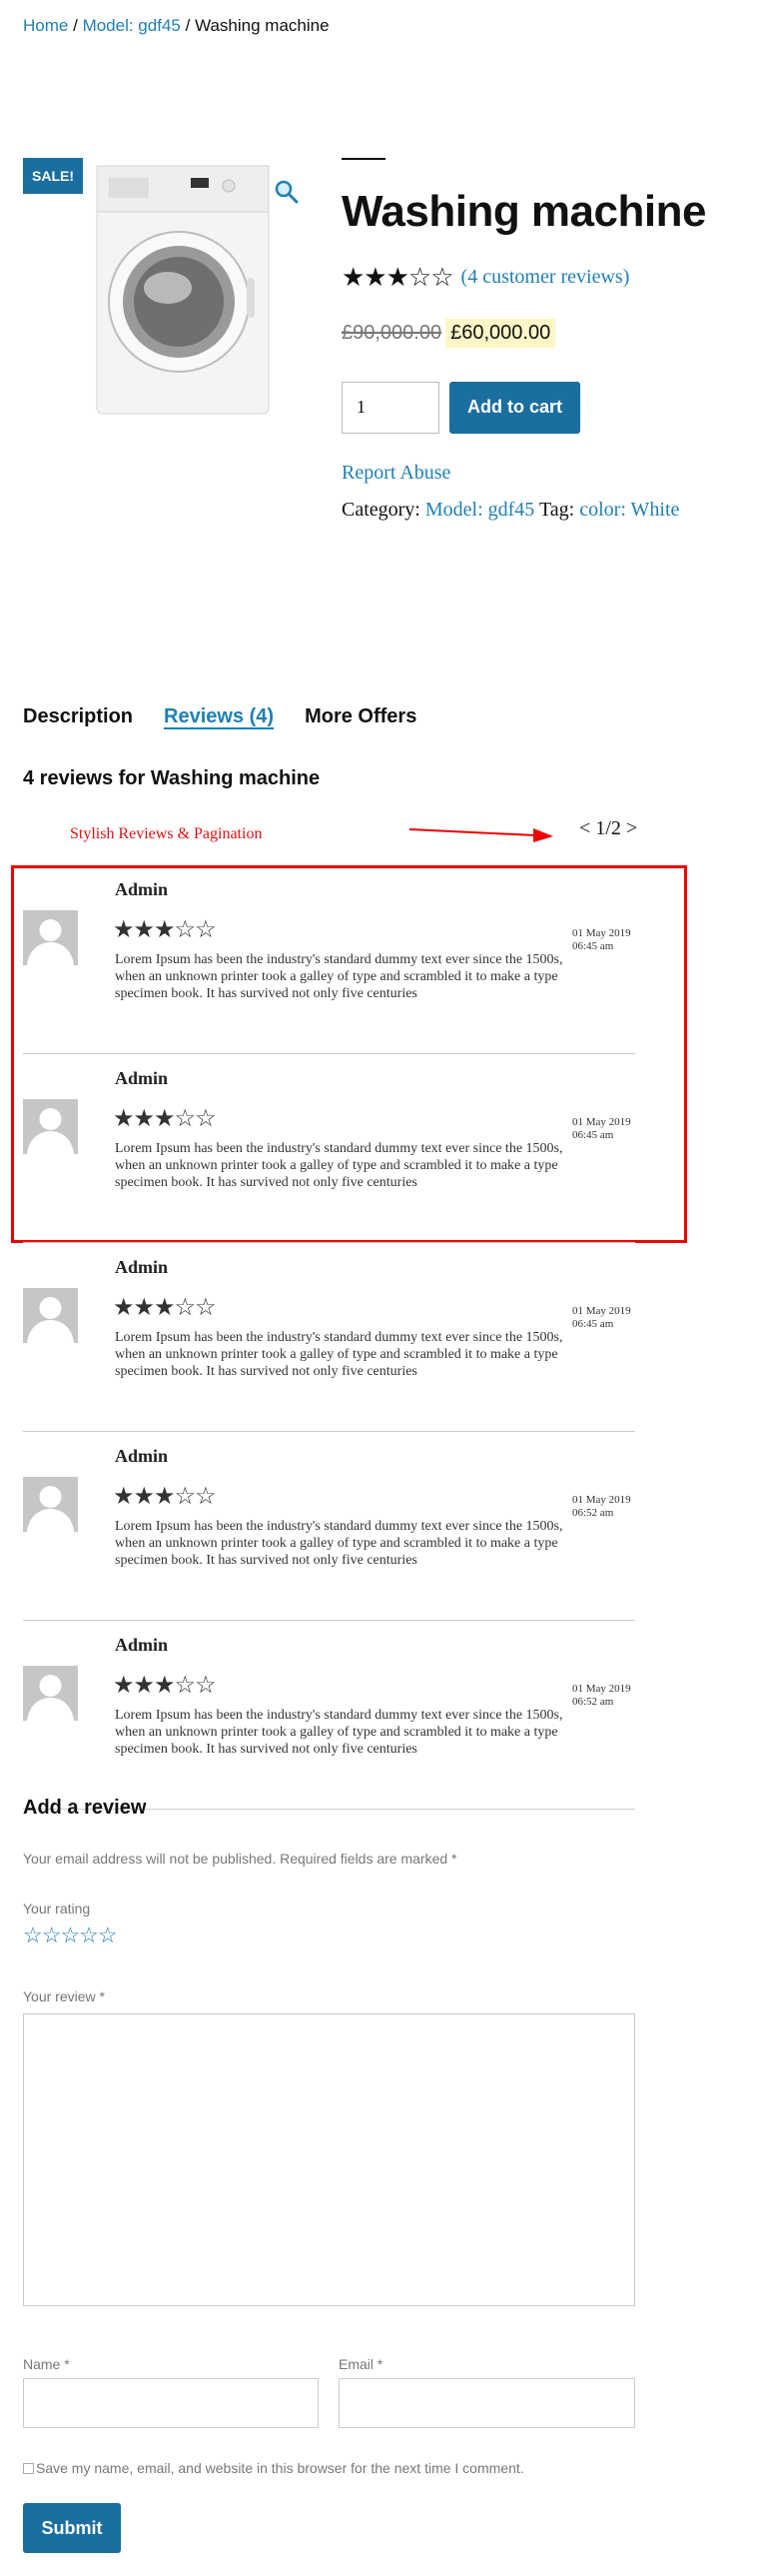 The height and width of the screenshot is (2576, 767). Describe the element at coordinates (500, 333) in the screenshot. I see `sale-price: £60,000.00` at that location.